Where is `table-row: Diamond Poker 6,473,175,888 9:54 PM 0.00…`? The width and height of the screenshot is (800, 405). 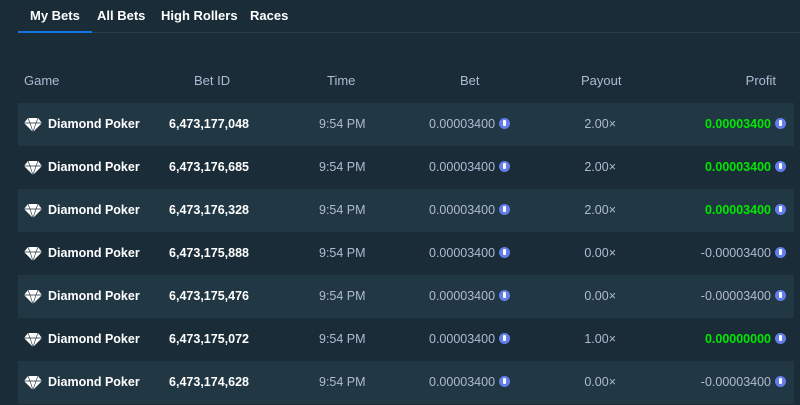
table-row: Diamond Poker 6,473,175,888 9:54 PM 0.00… is located at coordinates (406, 253).